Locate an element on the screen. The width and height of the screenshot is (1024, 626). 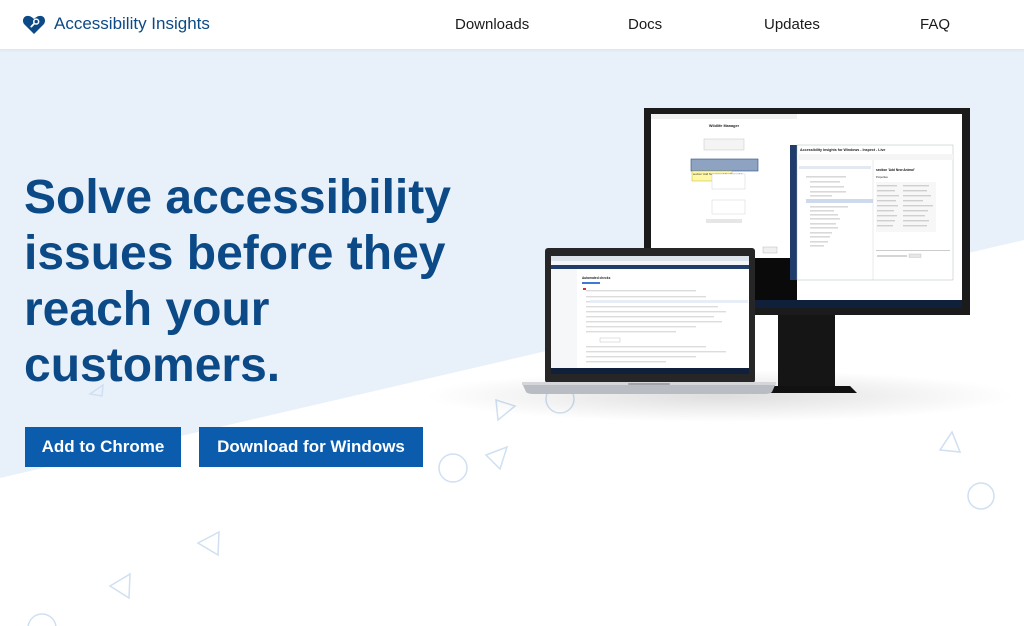
properties-heading: Properties is located at coordinates (882, 177).